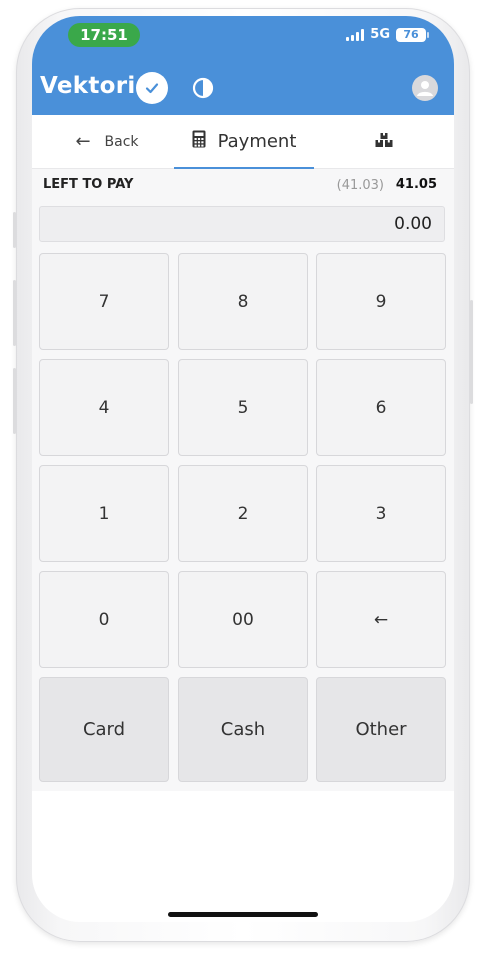 The width and height of the screenshot is (486, 962). I want to click on tab-back-label: Back, so click(121, 141).